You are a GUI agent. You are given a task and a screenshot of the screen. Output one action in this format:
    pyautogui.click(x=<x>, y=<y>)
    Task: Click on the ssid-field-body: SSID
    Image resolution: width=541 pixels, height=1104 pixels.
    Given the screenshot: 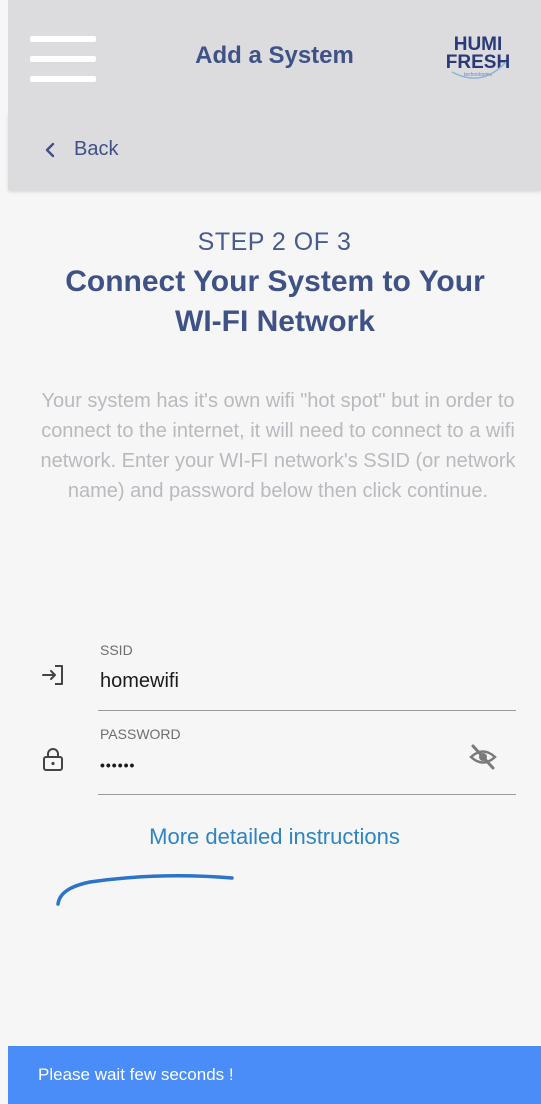 What is the action you would take?
    pyautogui.click(x=307, y=672)
    